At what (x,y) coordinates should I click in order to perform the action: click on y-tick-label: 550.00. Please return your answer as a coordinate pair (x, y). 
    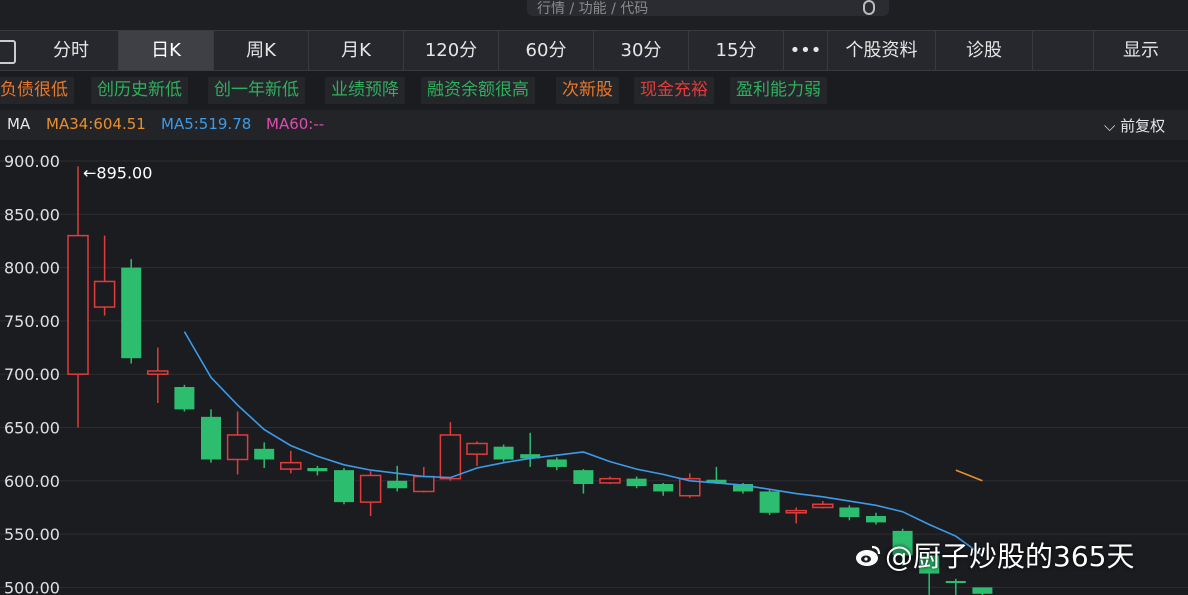
    Looking at the image, I should click on (32, 534).